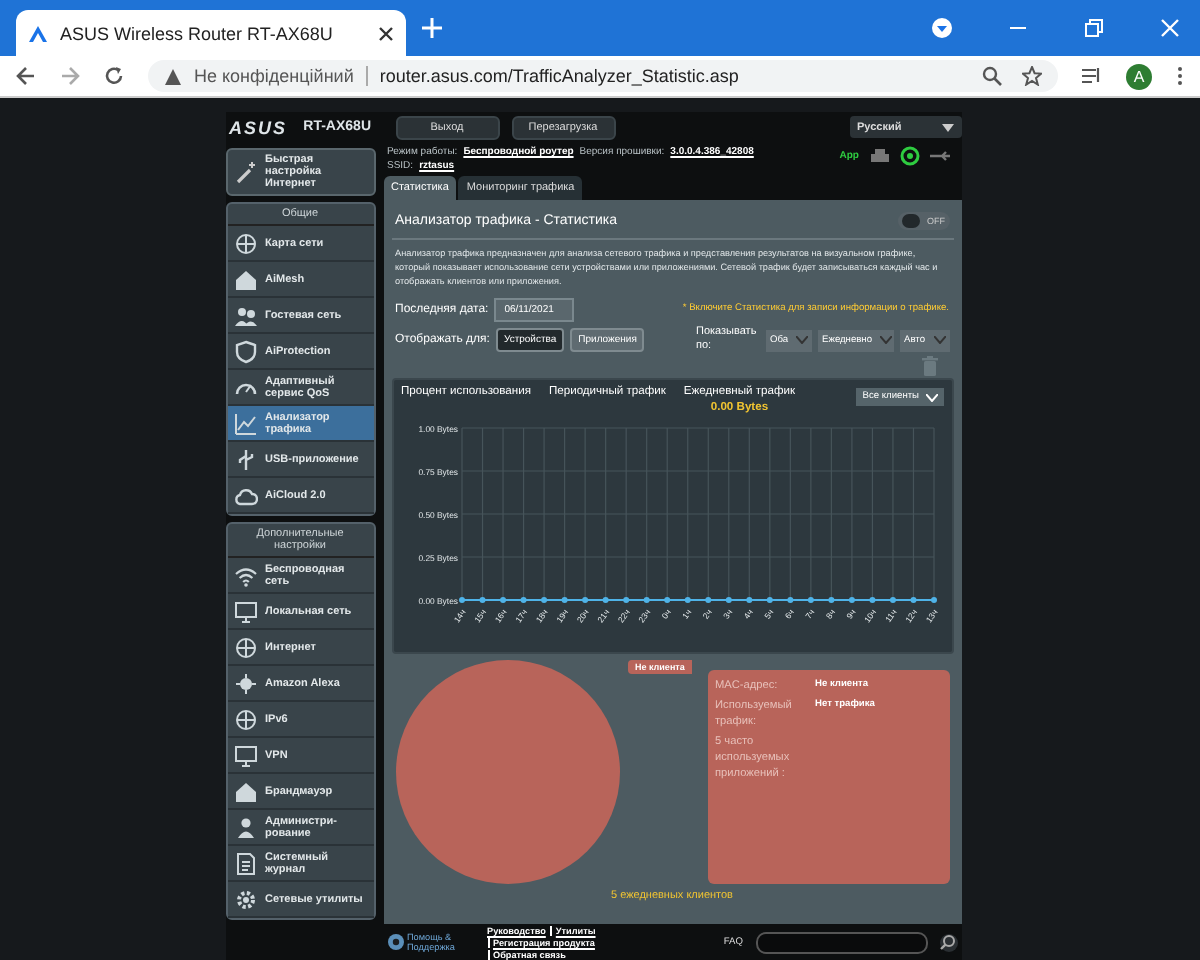 Image resolution: width=1200 pixels, height=960 pixels. Describe the element at coordinates (245, 899) in the screenshot. I see `gear-icon` at that location.